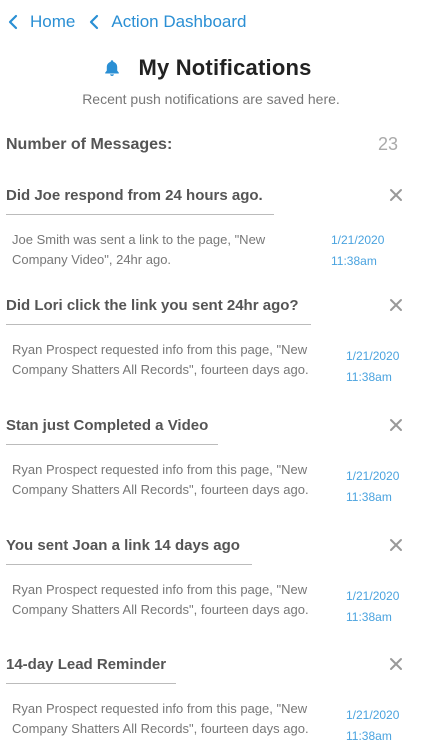  I want to click on breadcrumb-home-label: Home, so click(53, 21).